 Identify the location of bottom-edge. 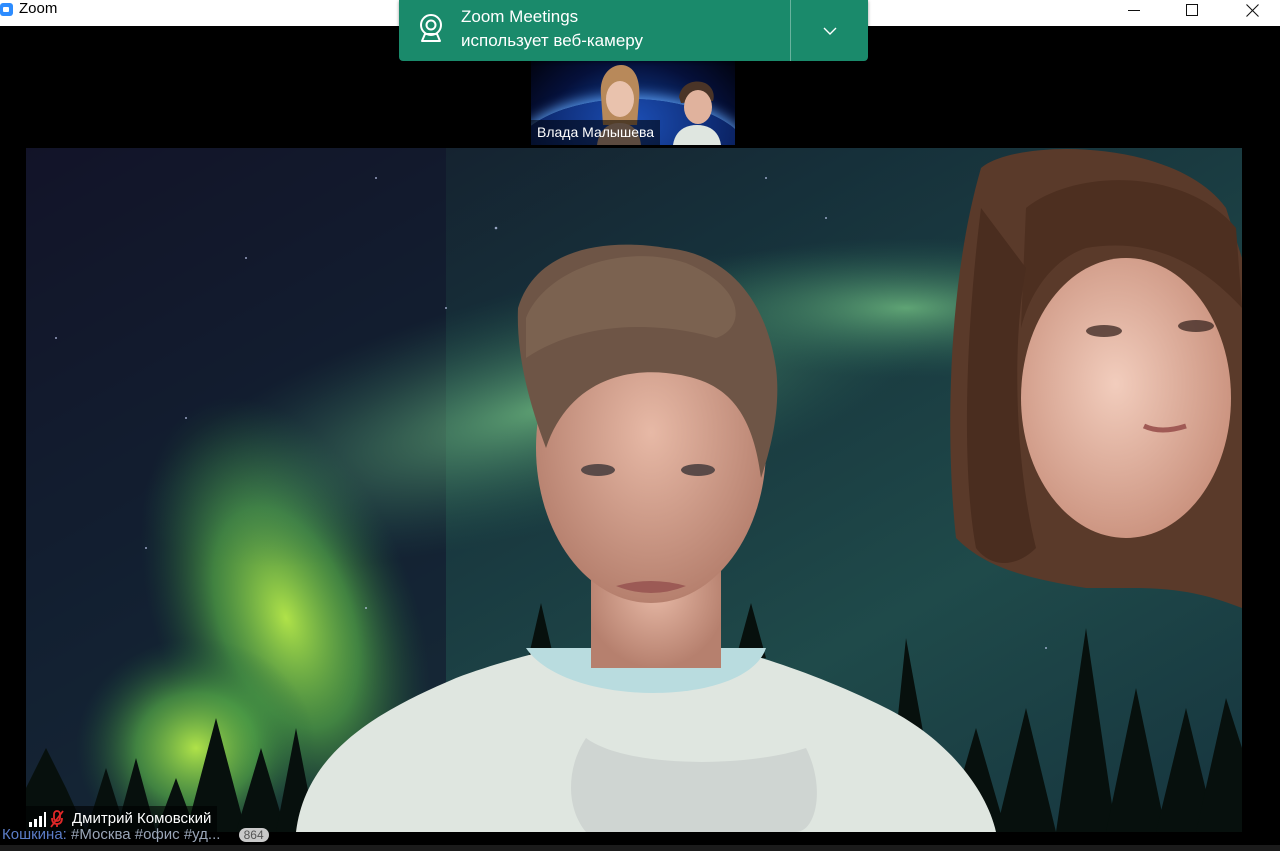
(640, 848).